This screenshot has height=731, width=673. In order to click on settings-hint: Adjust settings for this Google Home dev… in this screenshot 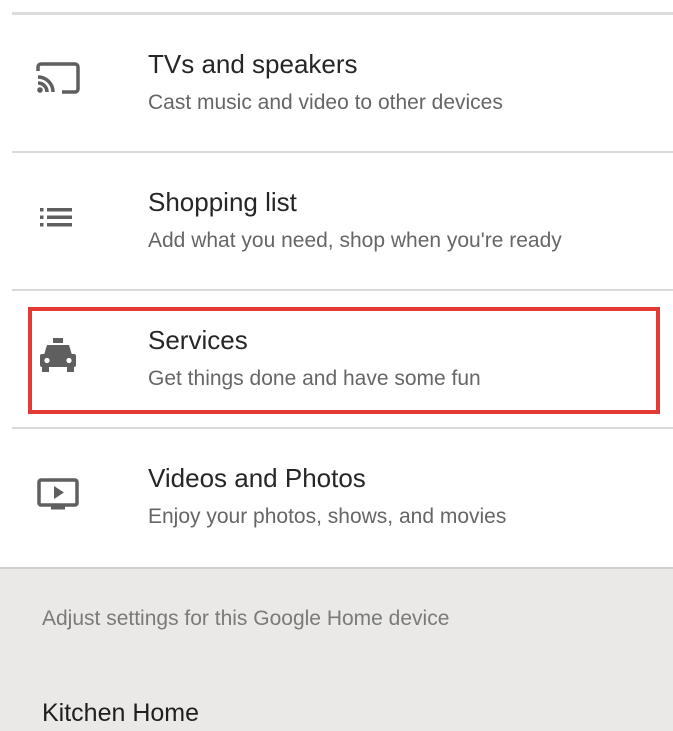, I will do `click(246, 618)`.